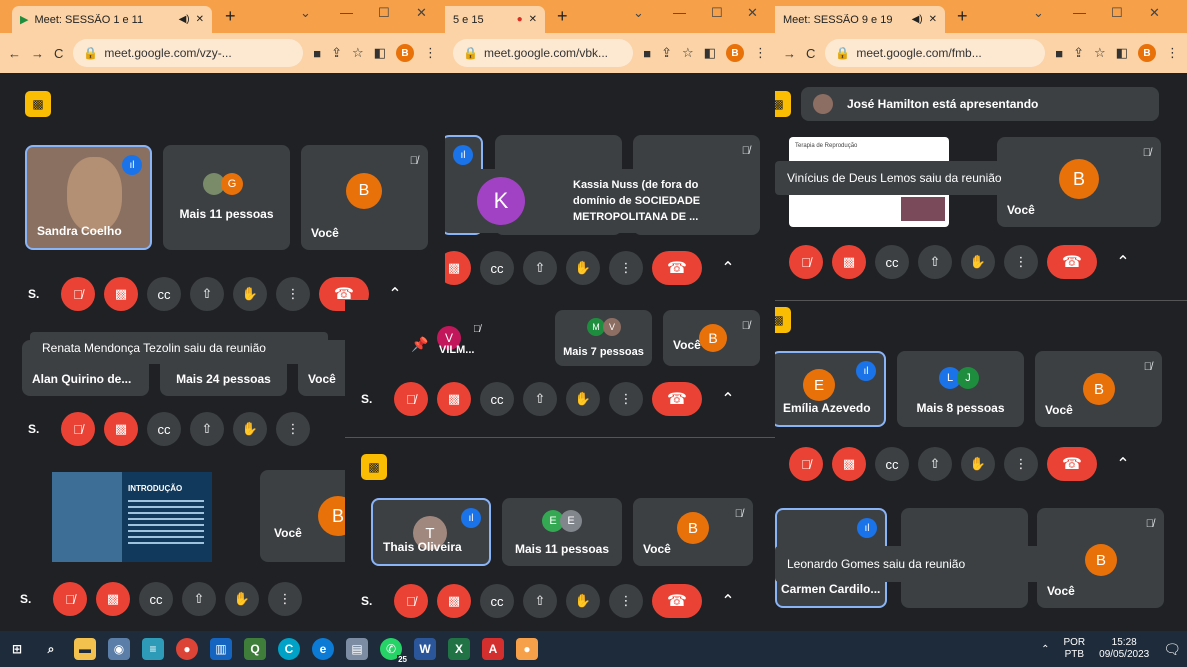 This screenshot has height=667, width=1187. Describe the element at coordinates (430, 53) in the screenshot. I see `menu-kebab-icon: ⋮` at that location.